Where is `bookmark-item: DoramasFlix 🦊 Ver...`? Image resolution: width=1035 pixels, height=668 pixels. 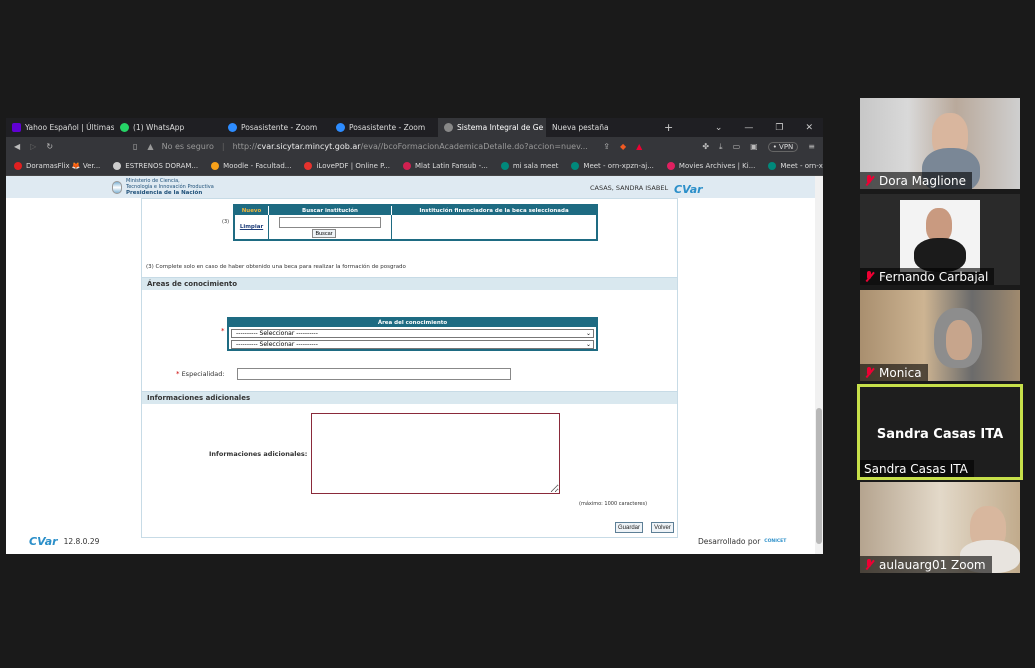 bookmark-item: DoramasFlix 🦊 Ver... is located at coordinates (57, 165).